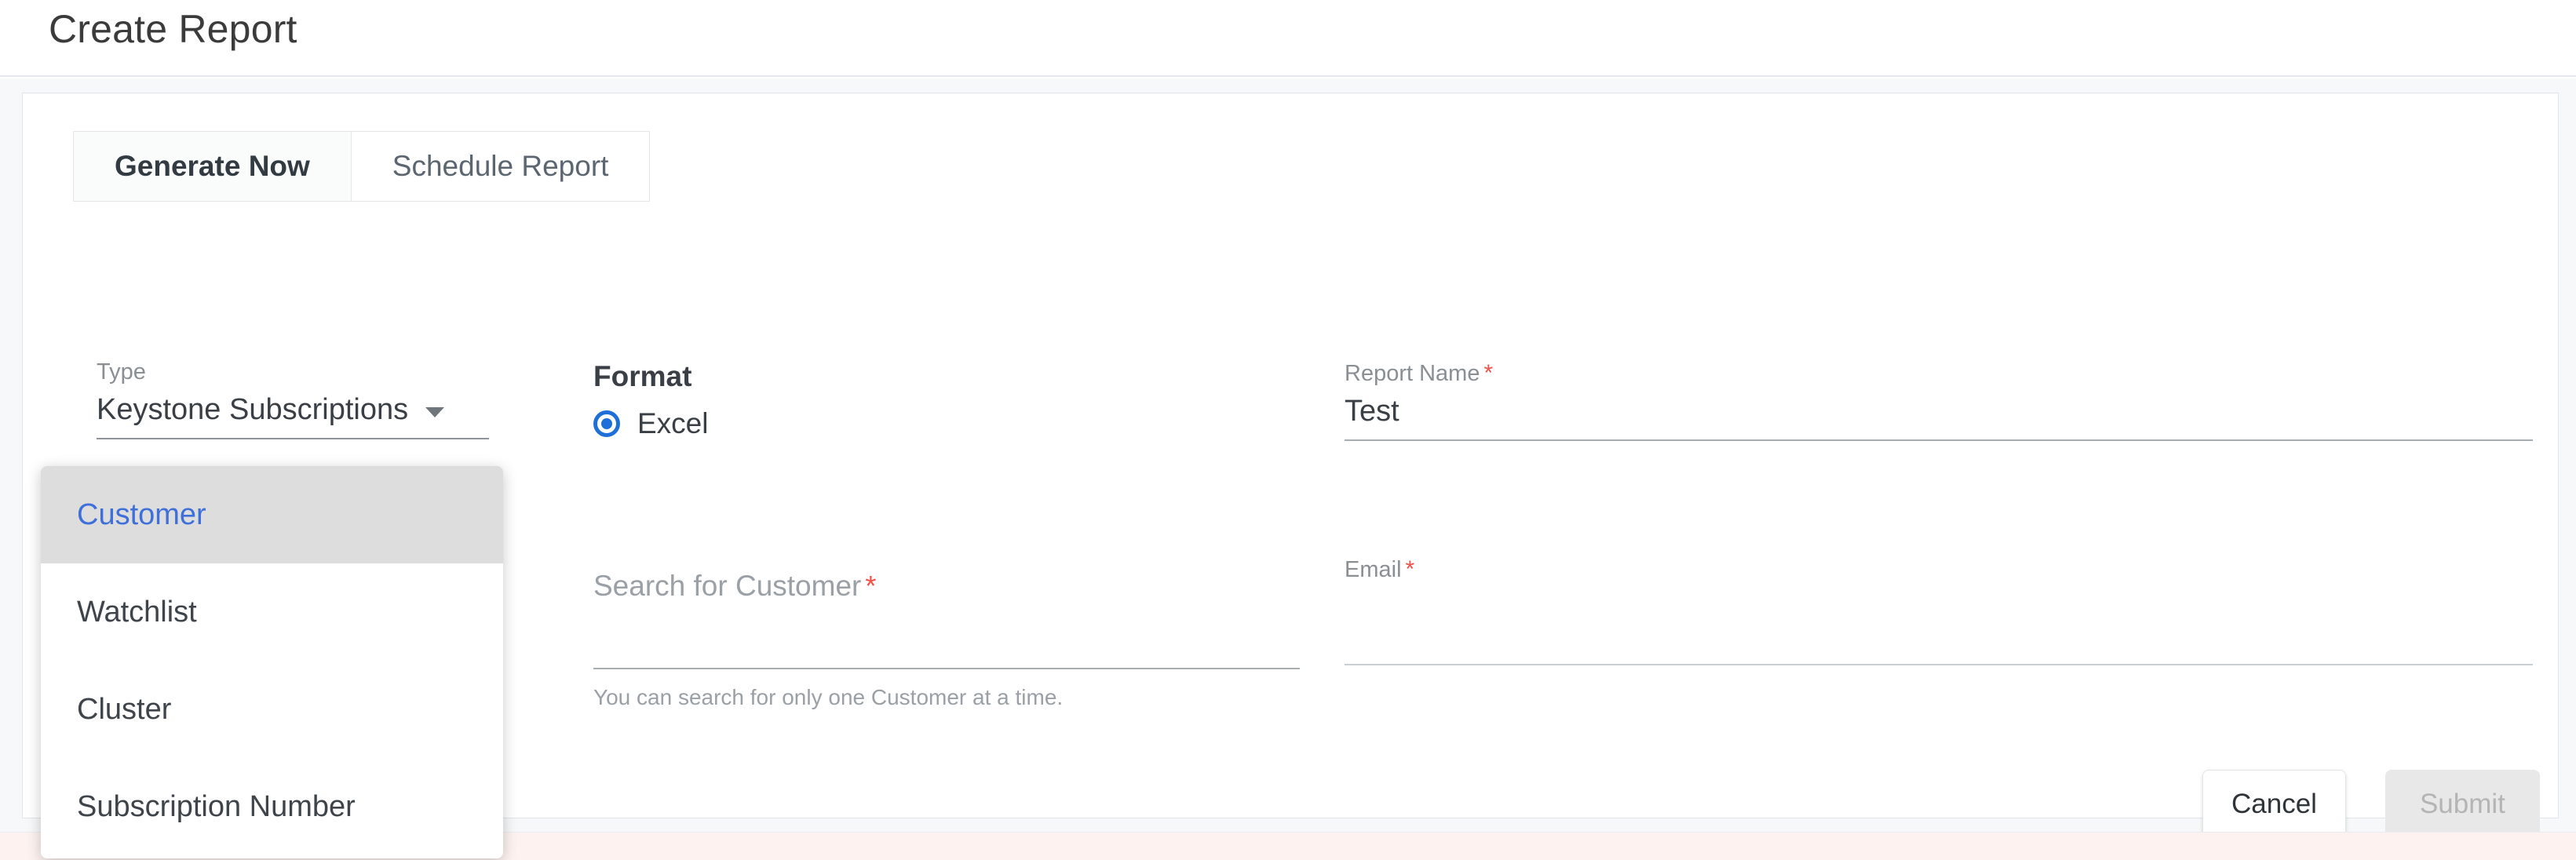  I want to click on tab-generate-now: Generate Now, so click(213, 166).